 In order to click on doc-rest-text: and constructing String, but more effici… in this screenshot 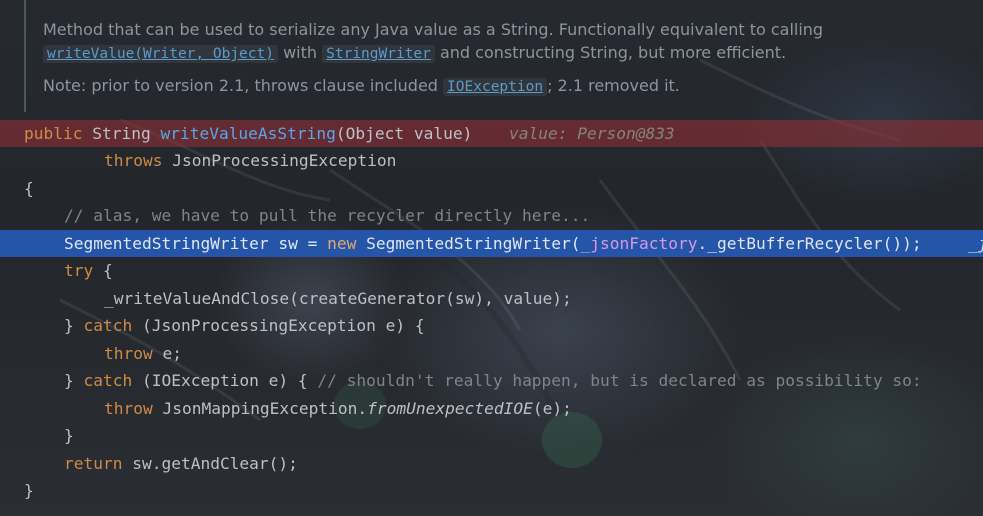, I will do `click(613, 52)`.